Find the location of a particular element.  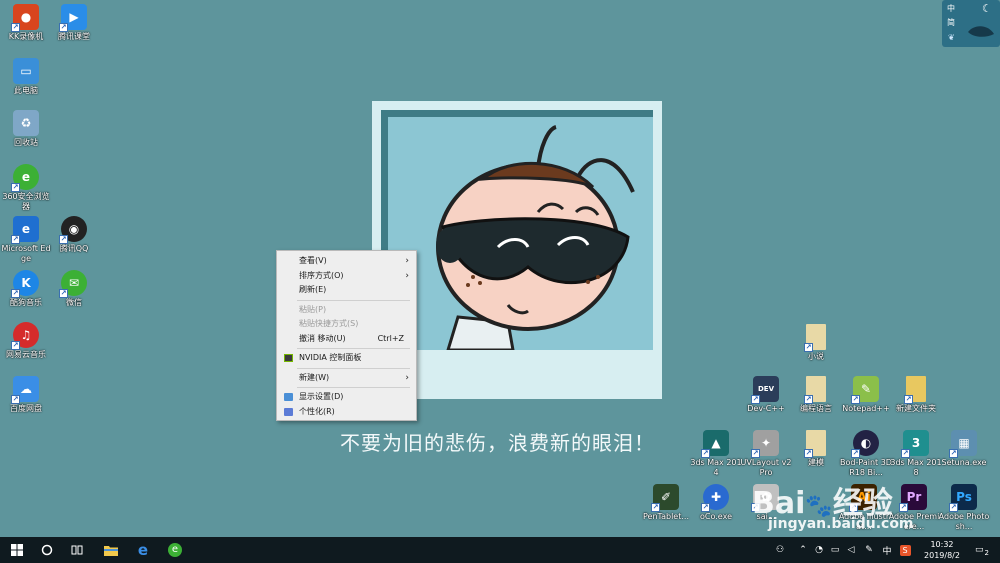

desktop-icon-label: 网易云音乐 is located at coordinates (26, 354).